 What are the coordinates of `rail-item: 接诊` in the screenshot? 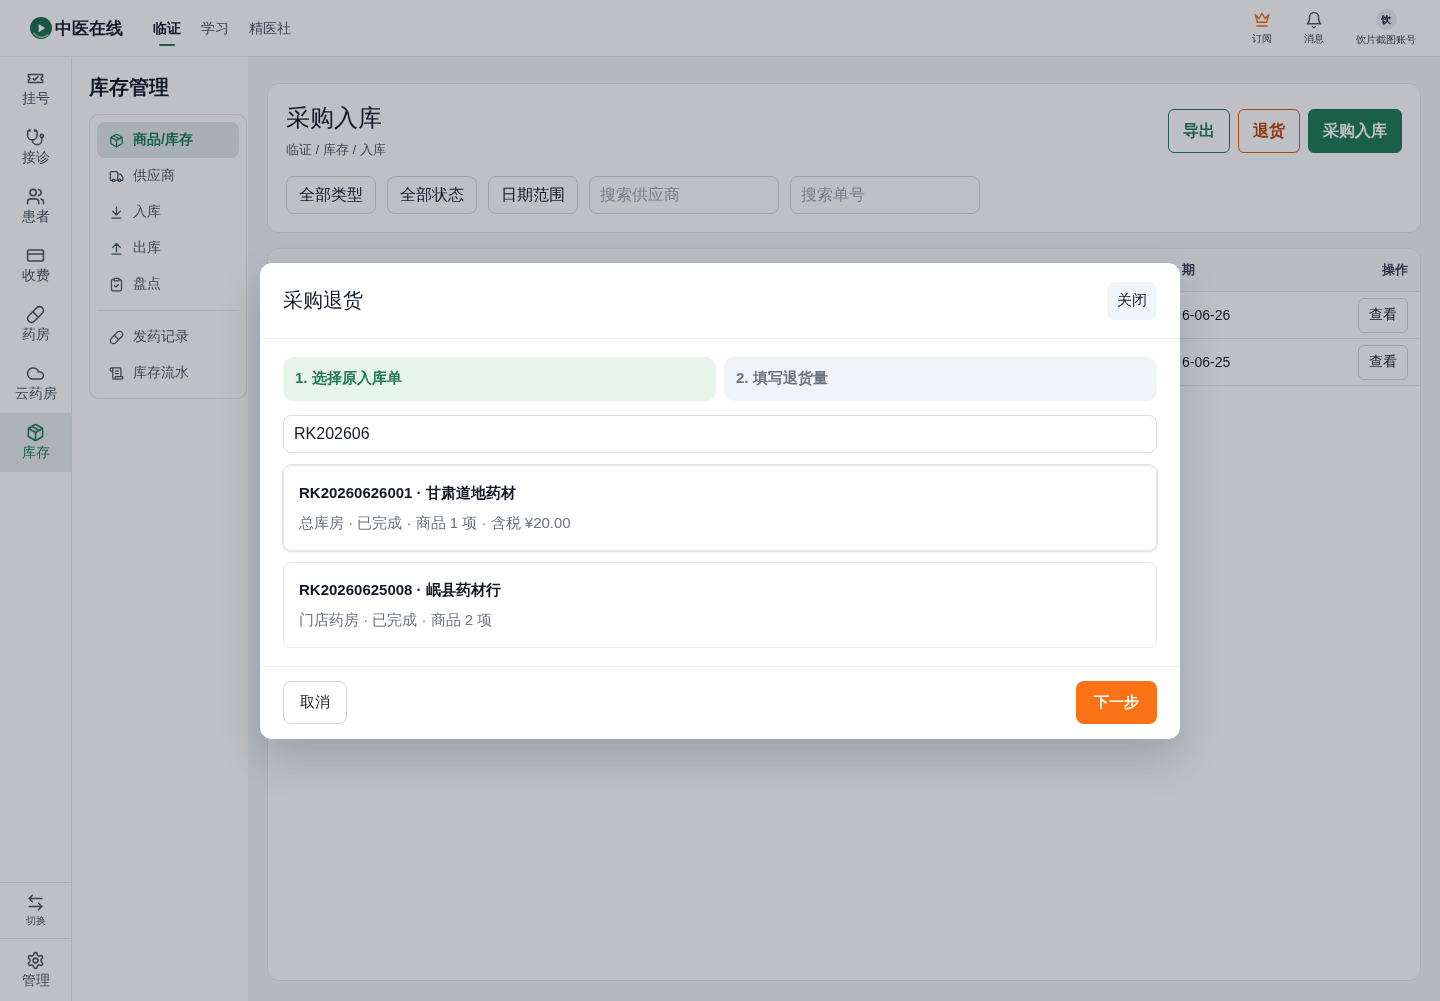 It's located at (35, 147).